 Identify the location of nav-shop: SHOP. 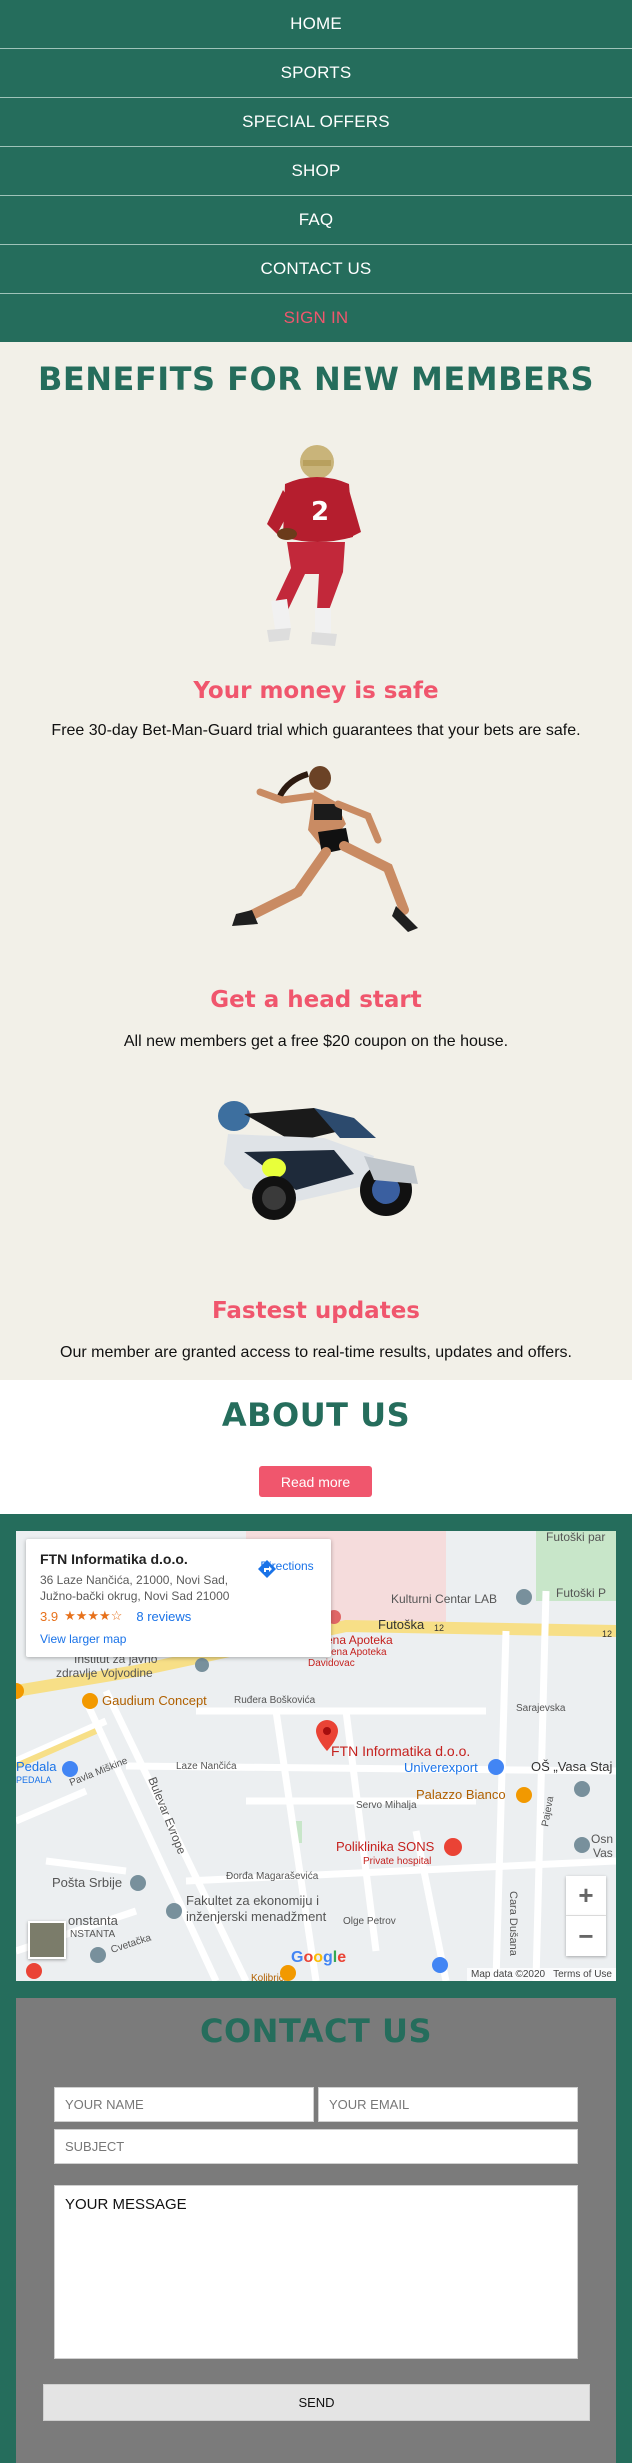
(316, 171).